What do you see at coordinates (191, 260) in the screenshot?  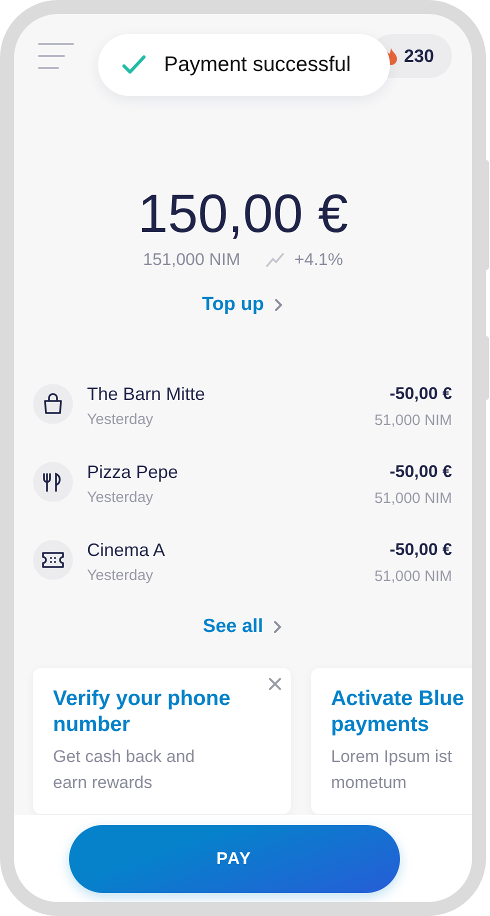 I see `crypto-balance: 151,000 NIM` at bounding box center [191, 260].